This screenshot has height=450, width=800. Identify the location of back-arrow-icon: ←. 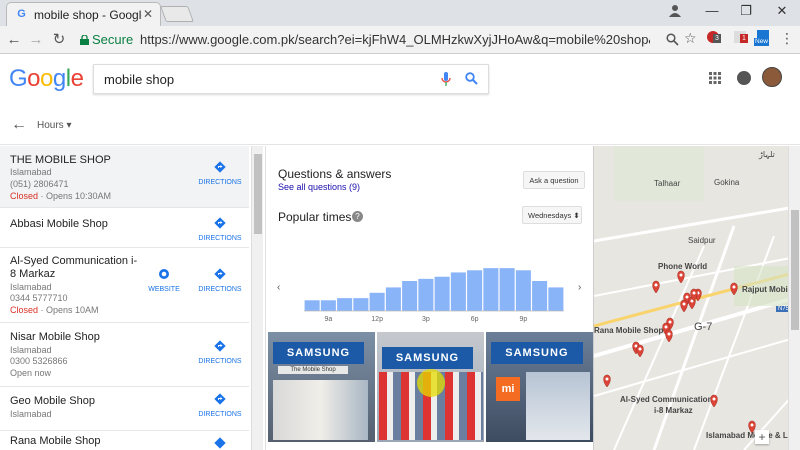
(19, 125).